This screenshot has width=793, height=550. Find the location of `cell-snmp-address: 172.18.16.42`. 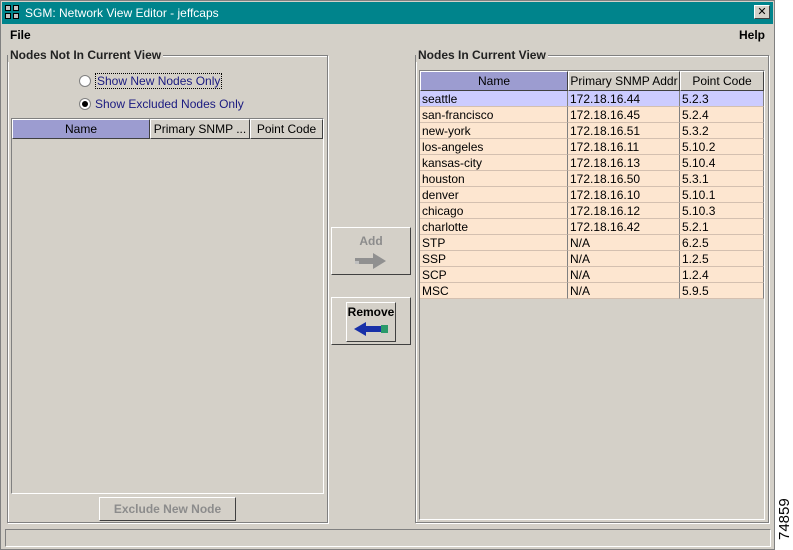

cell-snmp-address: 172.18.16.42 is located at coordinates (624, 227).